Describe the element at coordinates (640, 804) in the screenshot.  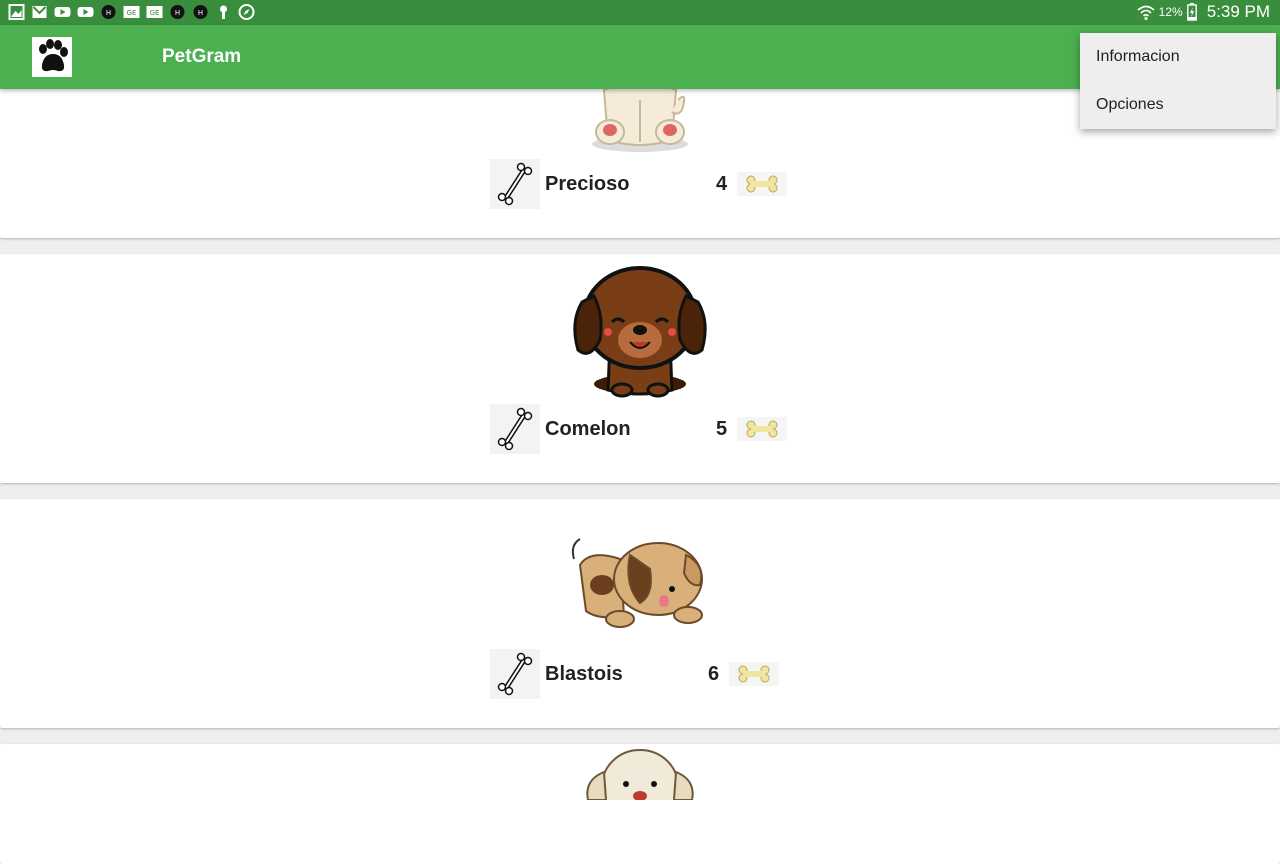
I see `pet-card` at that location.